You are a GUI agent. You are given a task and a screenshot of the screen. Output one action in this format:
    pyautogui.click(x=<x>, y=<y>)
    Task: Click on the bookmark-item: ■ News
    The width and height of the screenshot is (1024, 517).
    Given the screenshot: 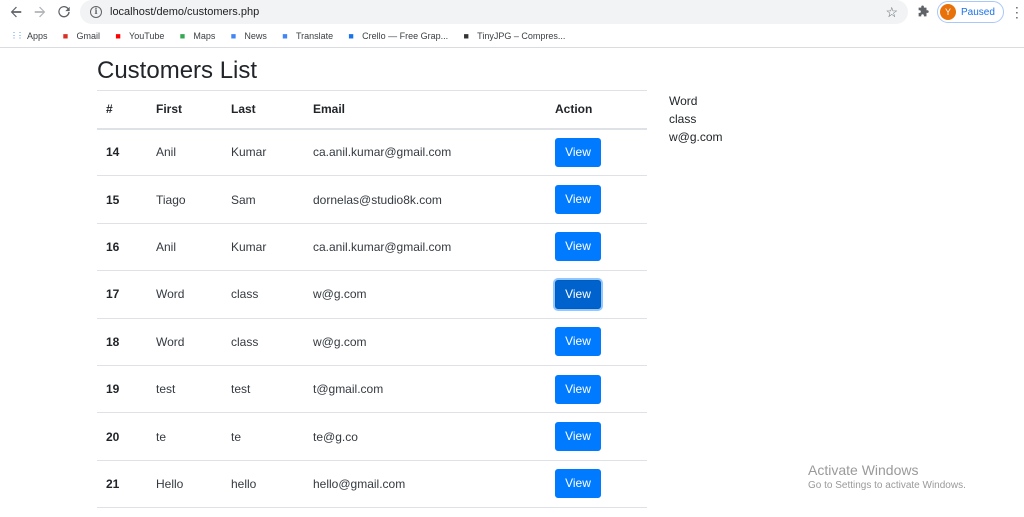 What is the action you would take?
    pyautogui.click(x=247, y=36)
    